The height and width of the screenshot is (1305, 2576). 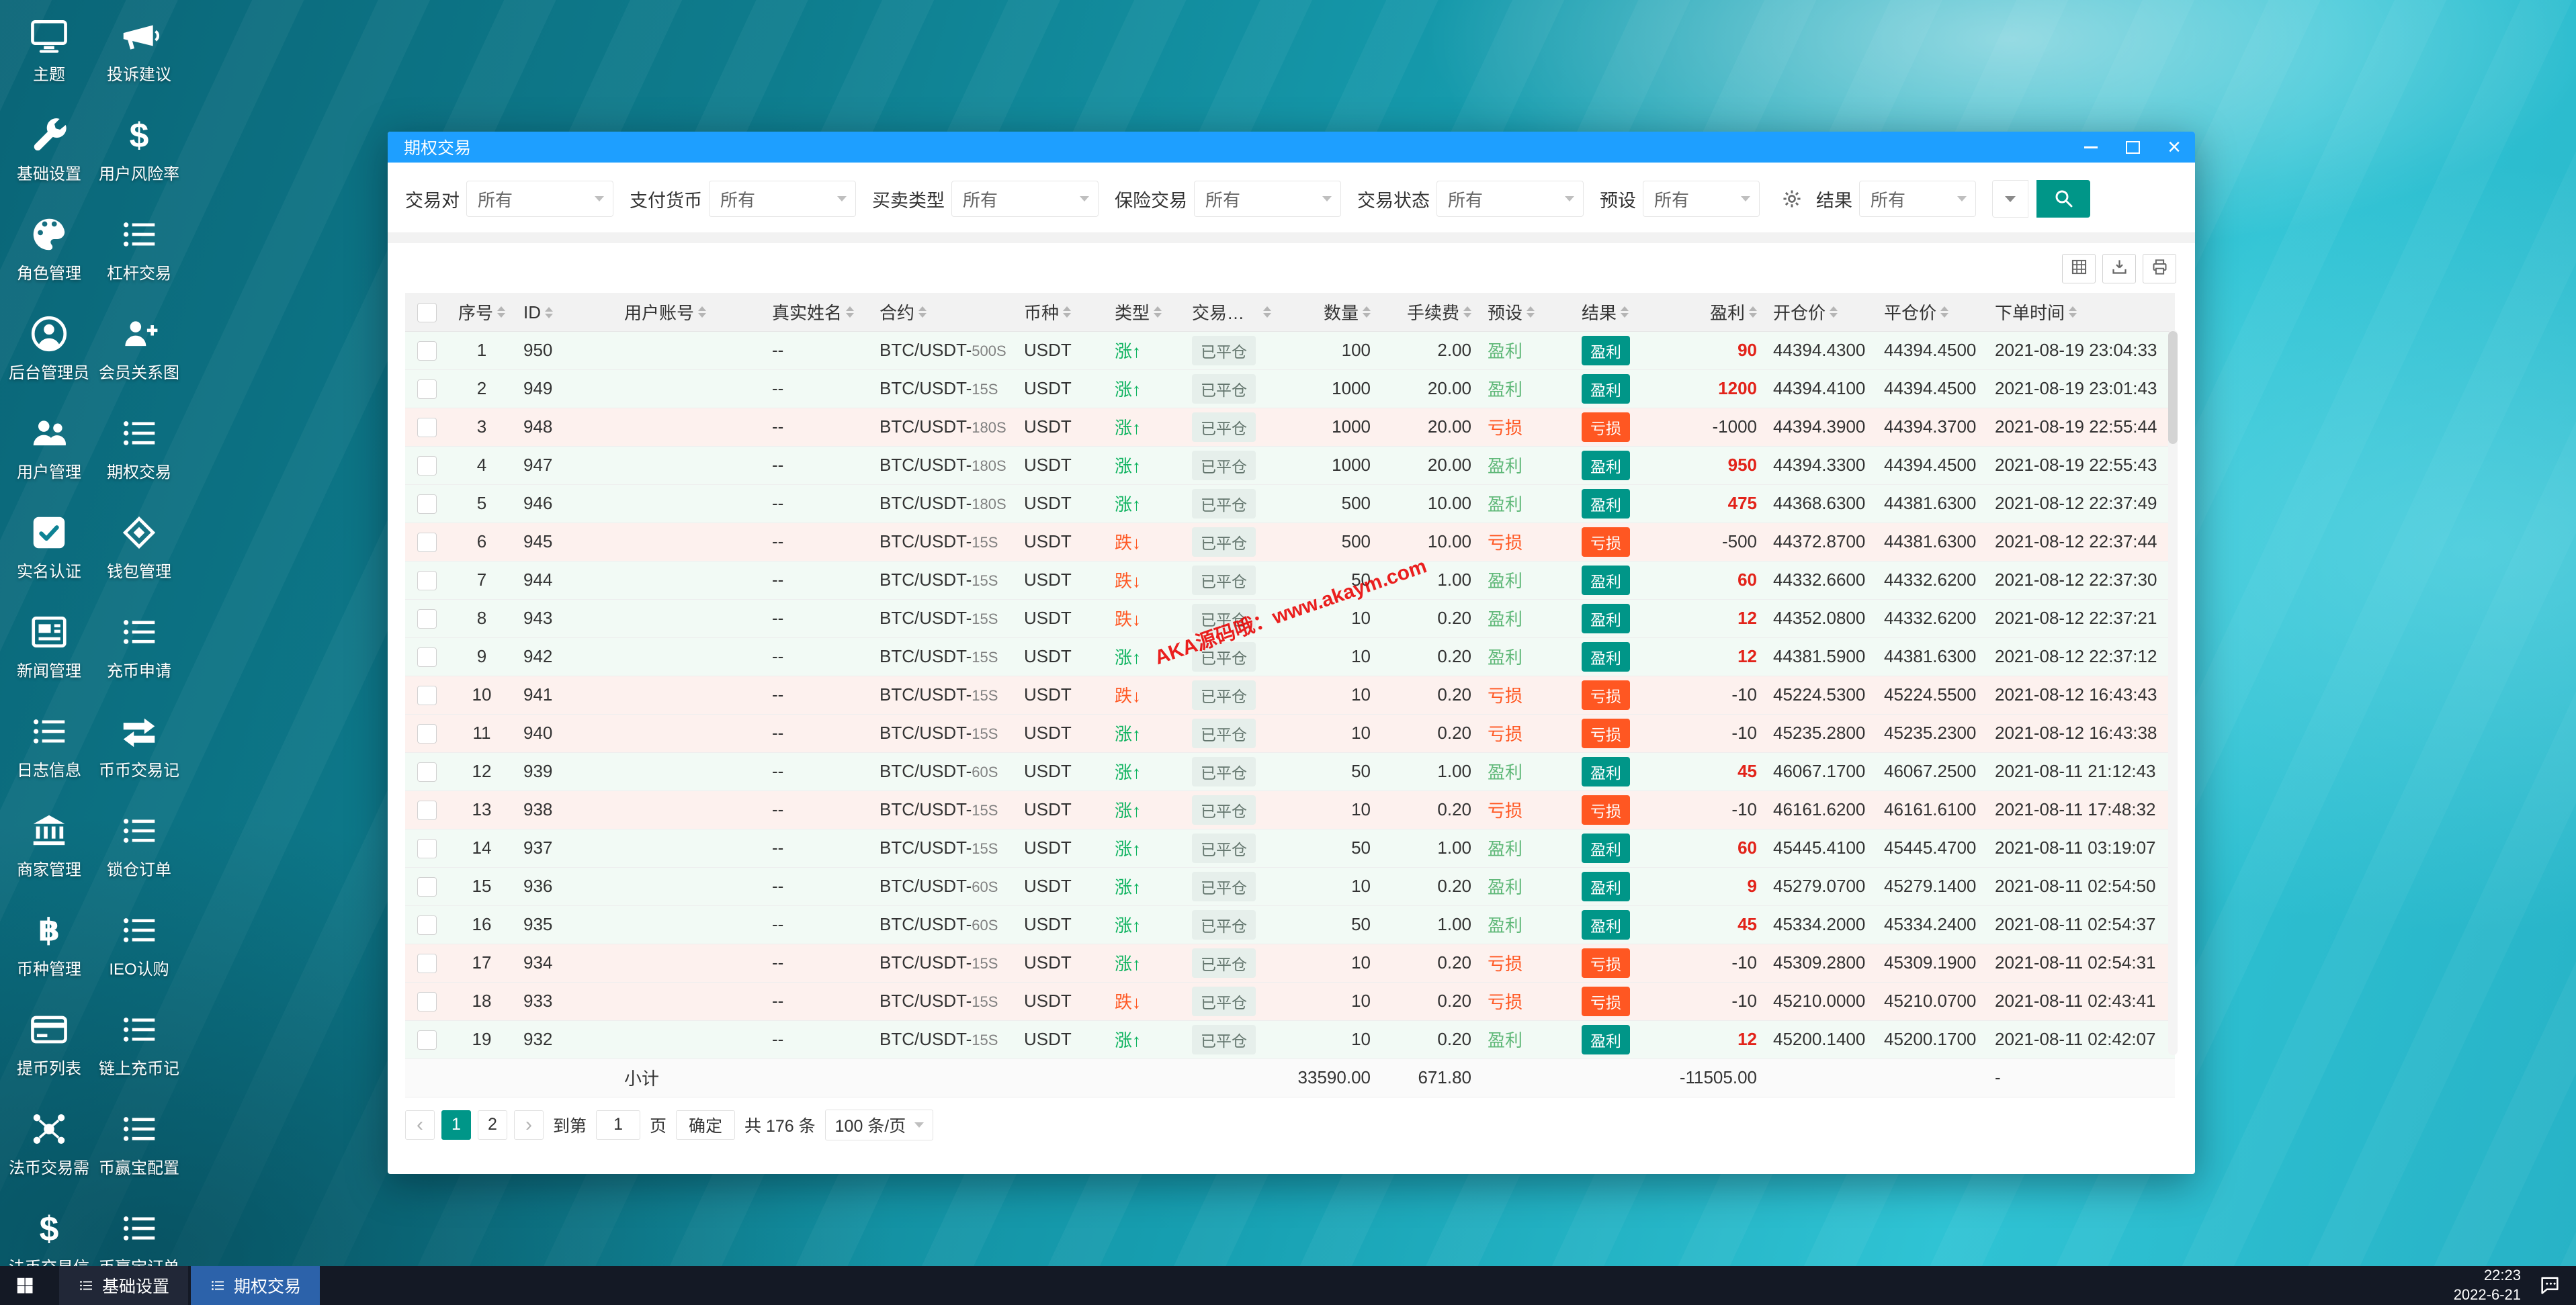 What do you see at coordinates (2091, 147) in the screenshot?
I see `minimize-button` at bounding box center [2091, 147].